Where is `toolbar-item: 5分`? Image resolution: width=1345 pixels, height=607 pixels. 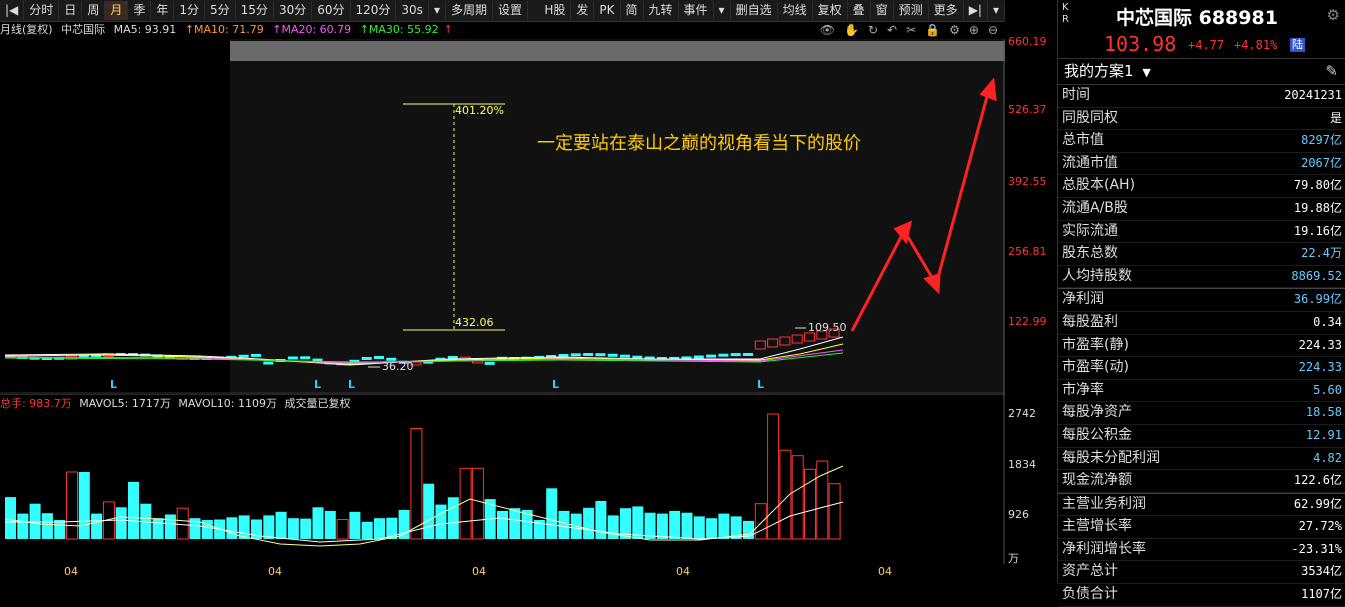 toolbar-item: 5分 is located at coordinates (220, 10).